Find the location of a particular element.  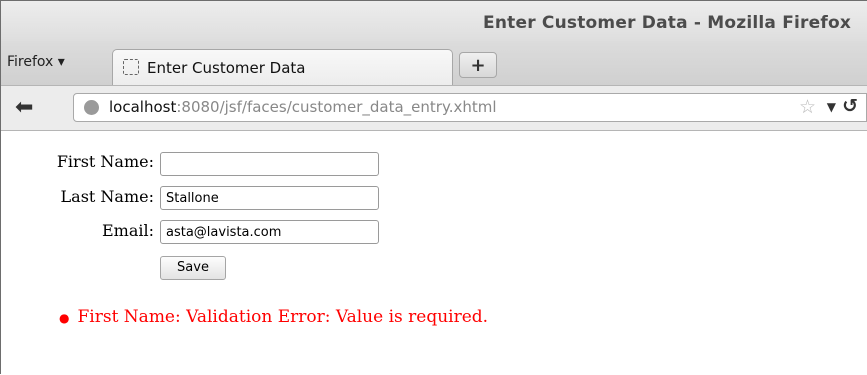

plus-icon: + is located at coordinates (478, 65).